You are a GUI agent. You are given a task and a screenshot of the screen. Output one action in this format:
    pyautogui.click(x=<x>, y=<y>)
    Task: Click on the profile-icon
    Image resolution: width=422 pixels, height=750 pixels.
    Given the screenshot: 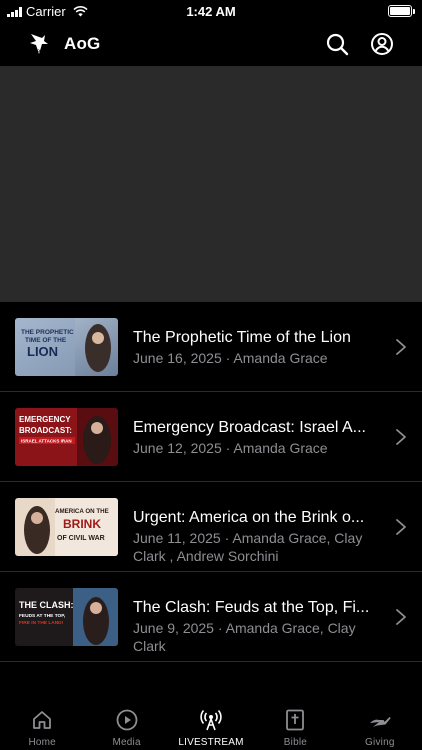 What is the action you would take?
    pyautogui.click(x=382, y=44)
    